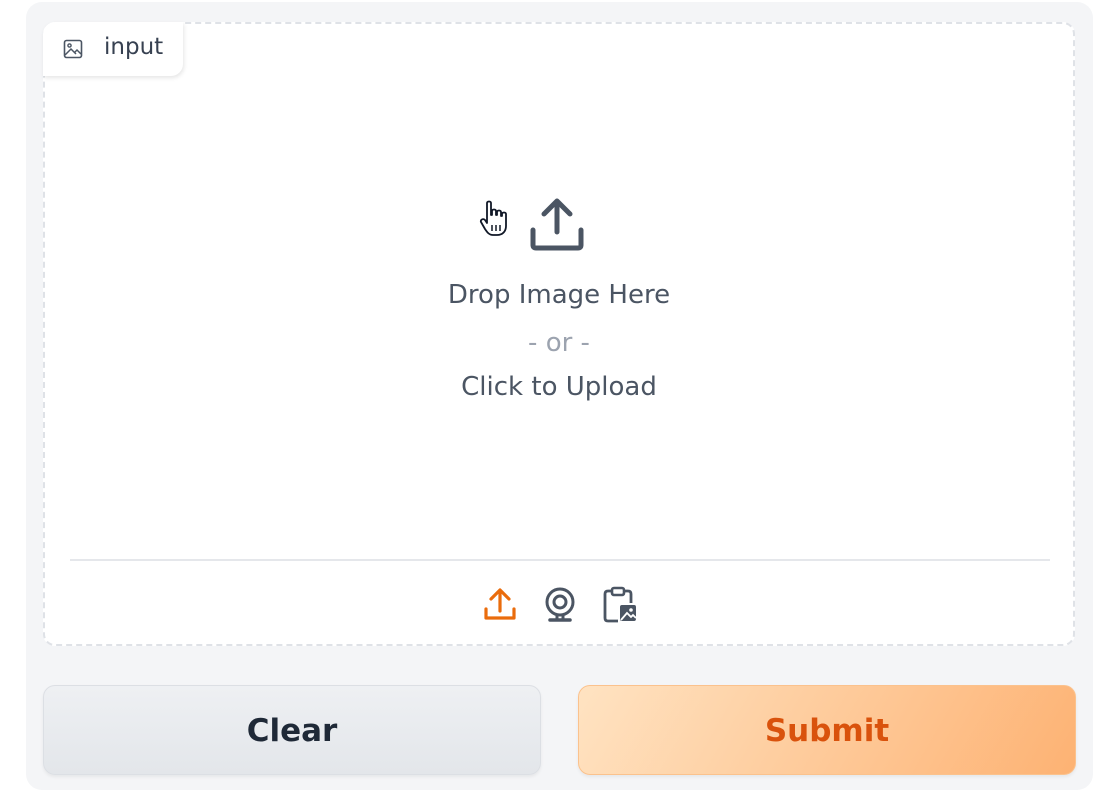 The height and width of the screenshot is (792, 1093). What do you see at coordinates (559, 295) in the screenshot?
I see `drop-image-text: Drop Image Here` at bounding box center [559, 295].